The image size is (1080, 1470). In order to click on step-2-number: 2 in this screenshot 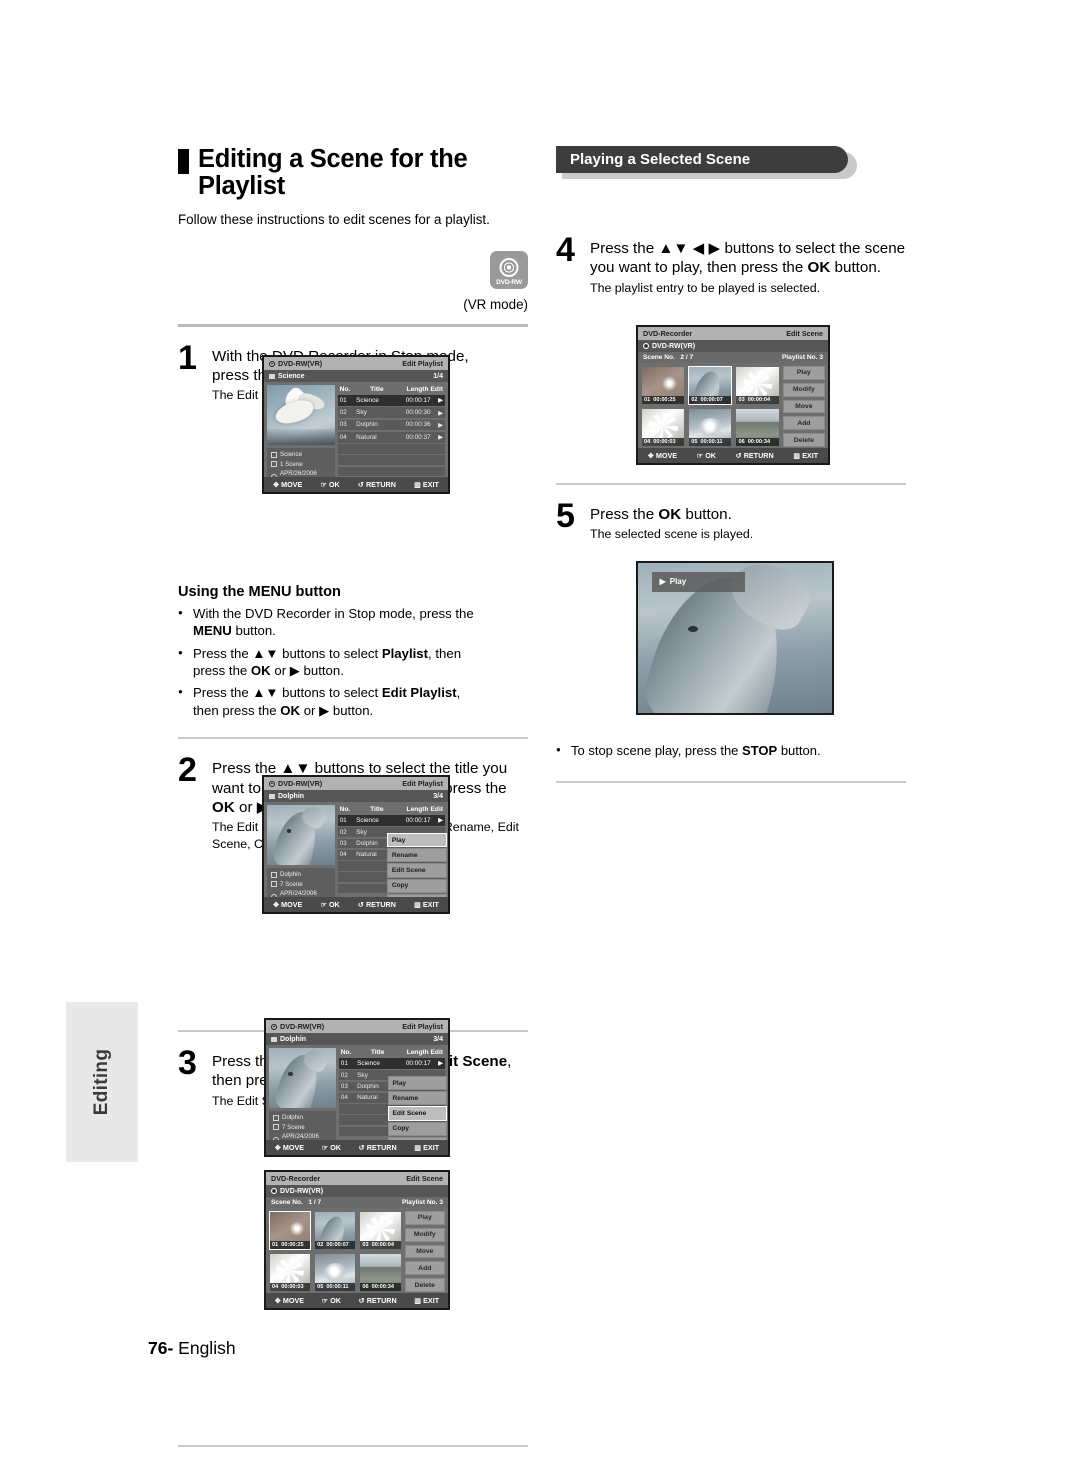, I will do `click(187, 770)`.